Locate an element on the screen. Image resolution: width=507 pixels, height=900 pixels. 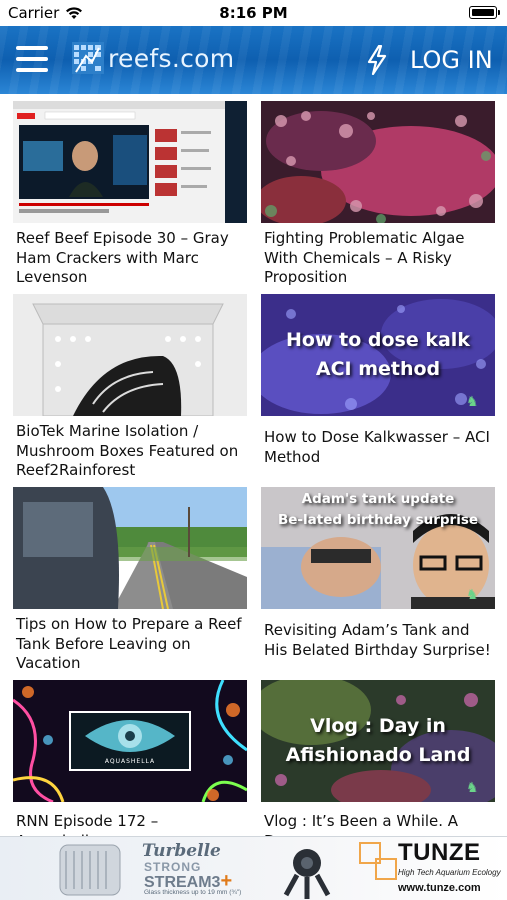
article-thumbnail: ♞ How to dose kalk ACI method is located at coordinates (378, 355).